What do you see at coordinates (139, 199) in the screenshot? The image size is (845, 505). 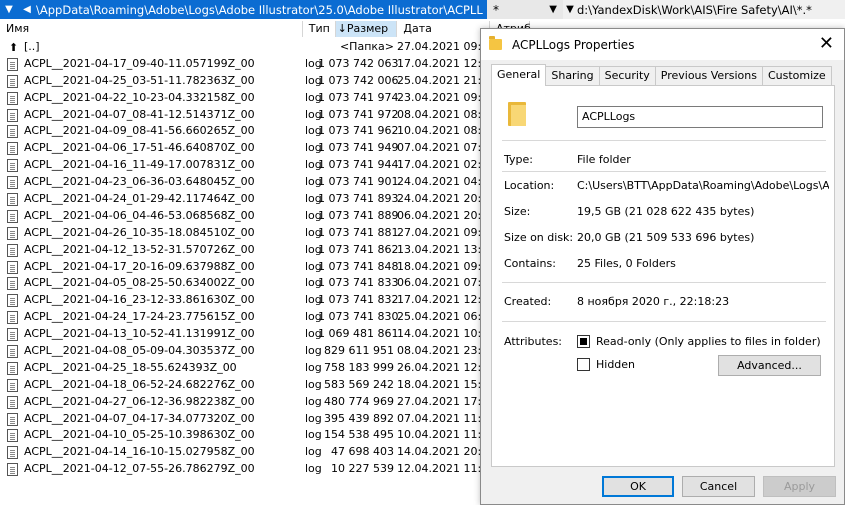 I see `file-name: ACPL__2021-04-24_01-29-42.117464Z_00` at bounding box center [139, 199].